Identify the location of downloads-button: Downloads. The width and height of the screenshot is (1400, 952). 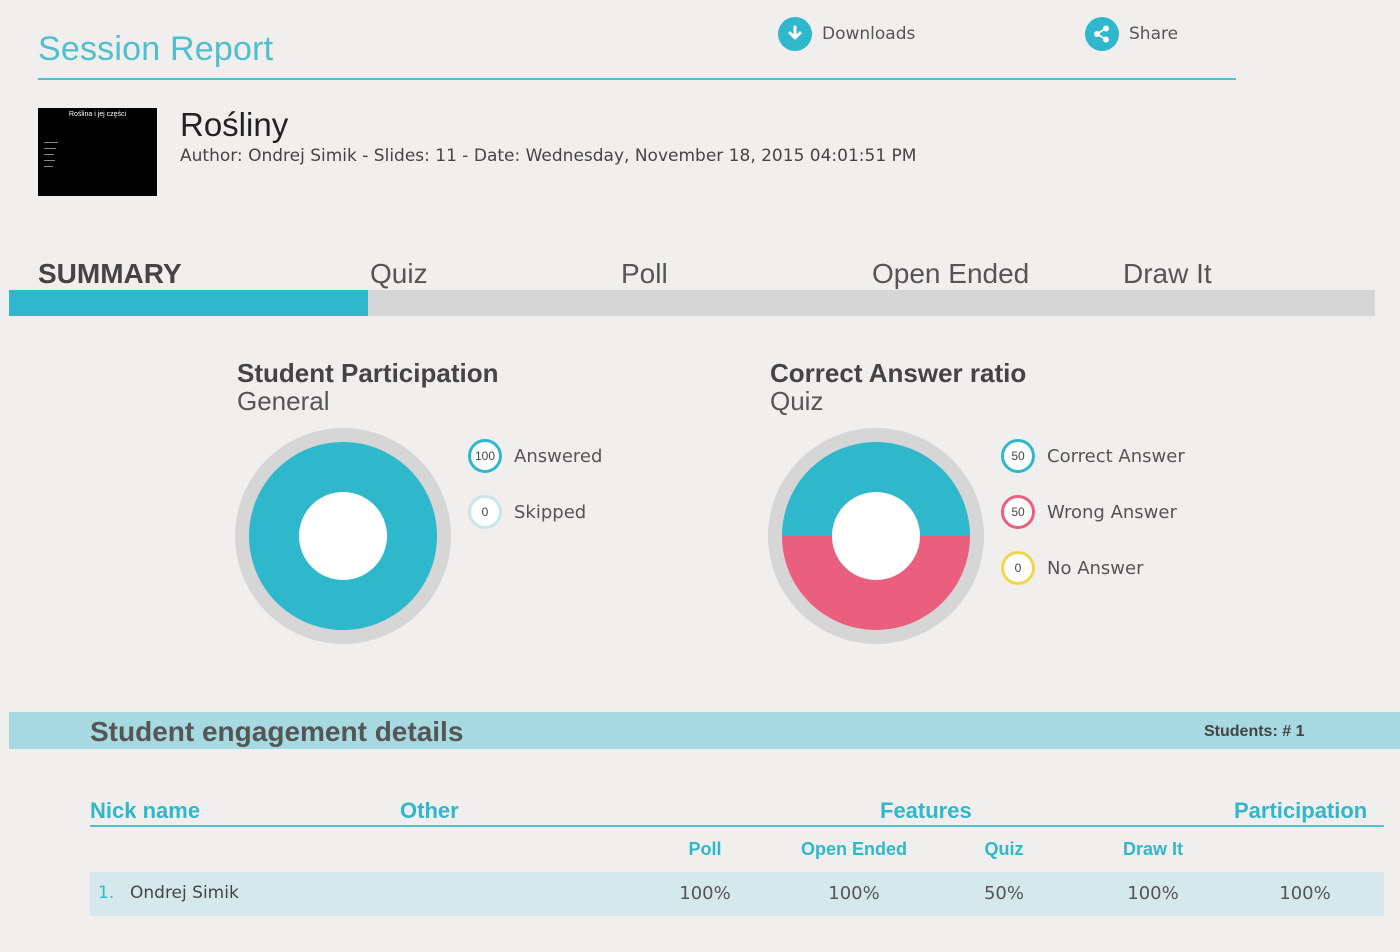
(846, 34).